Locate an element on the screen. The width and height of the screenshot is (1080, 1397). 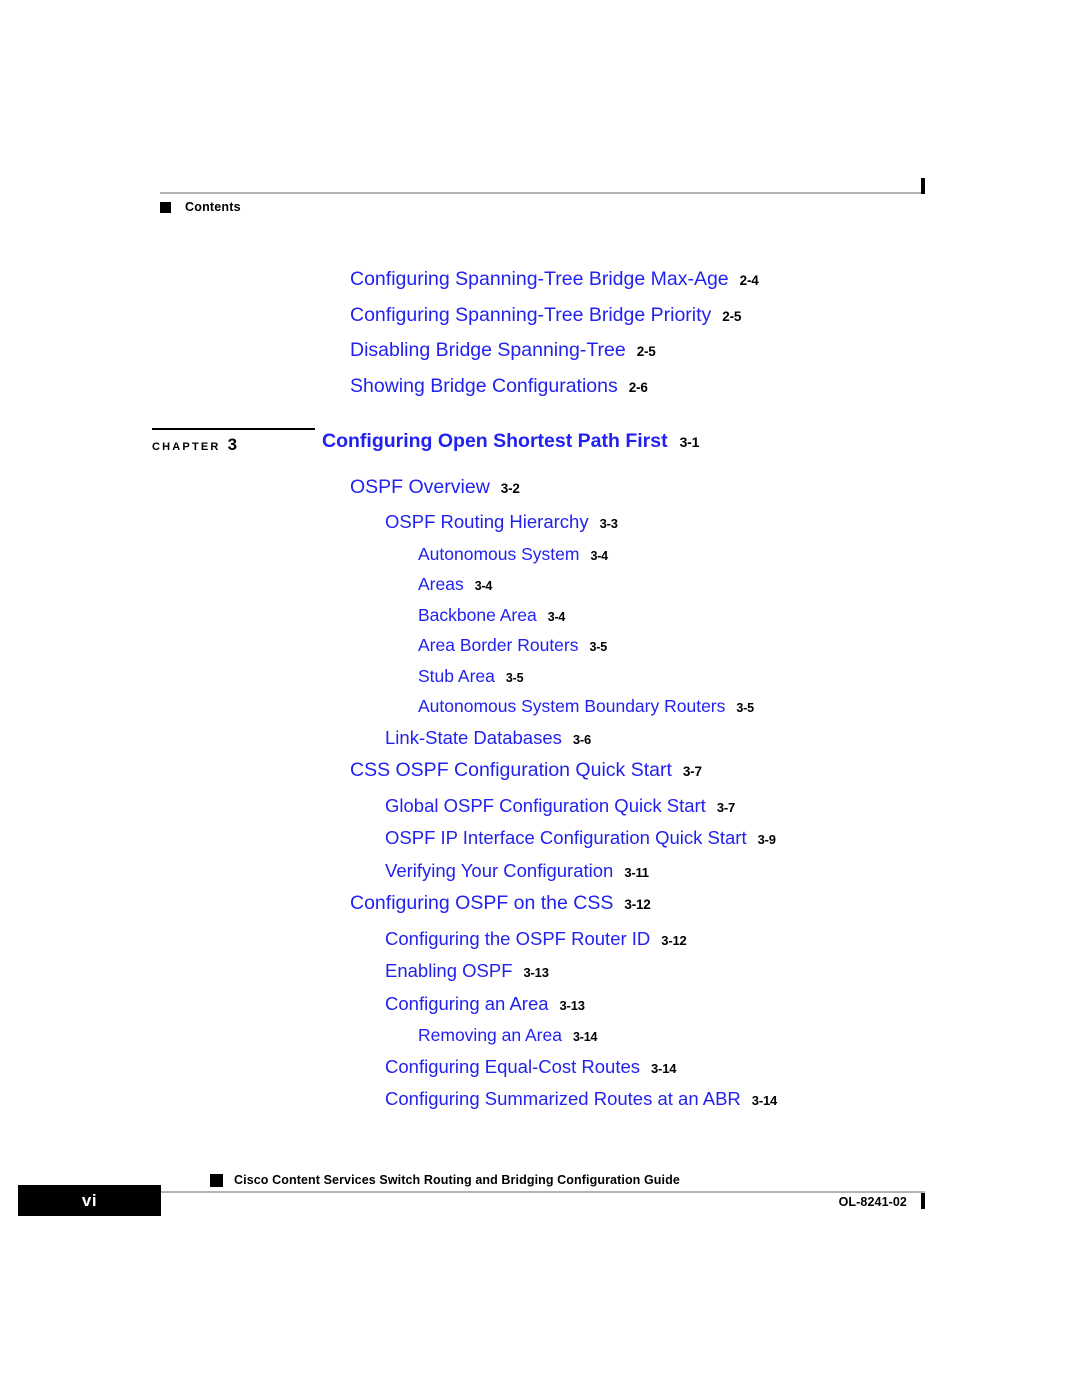
toc-entry: Area Border Routers 3-5 is located at coordinates (540, 645).